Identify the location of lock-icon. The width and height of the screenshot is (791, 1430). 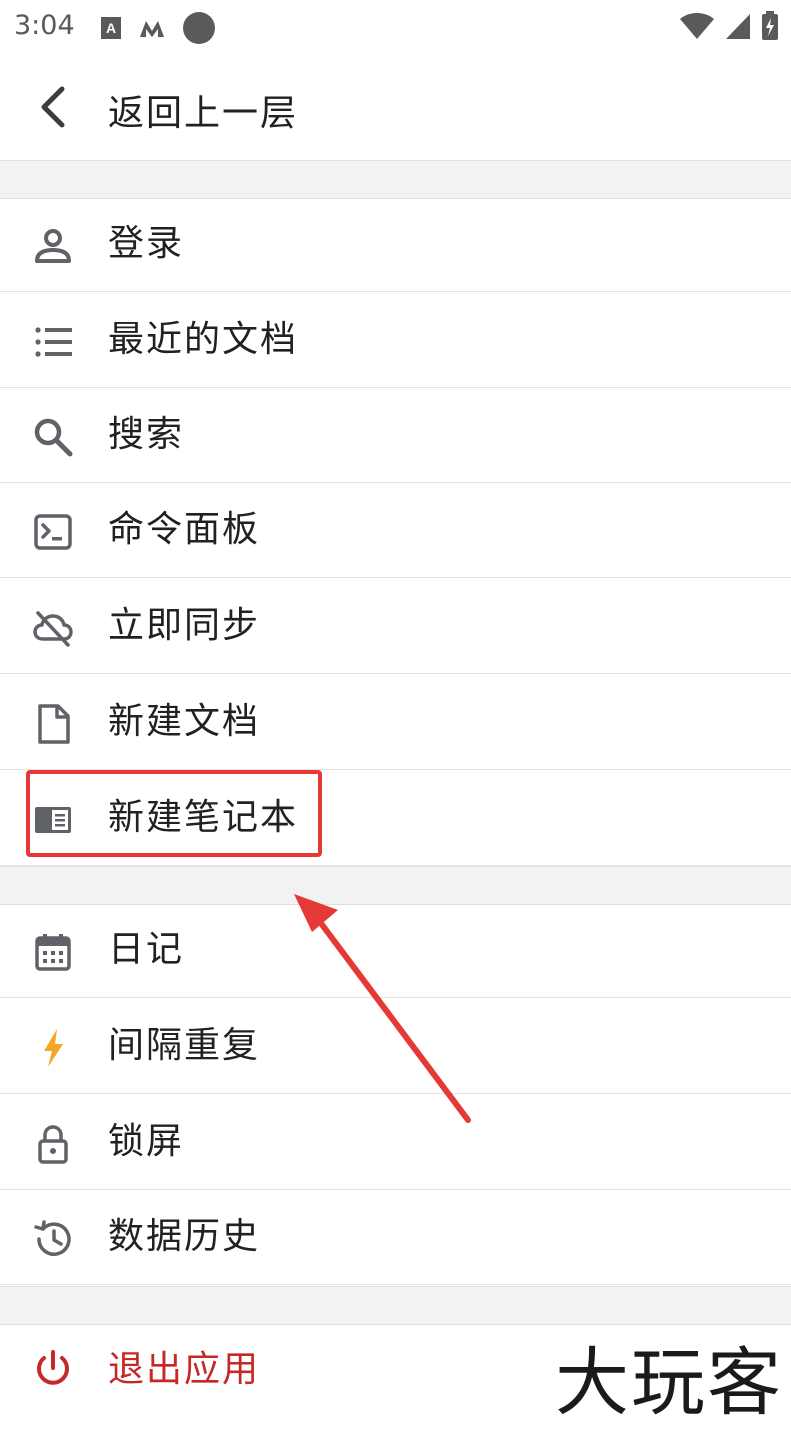
(53, 1144).